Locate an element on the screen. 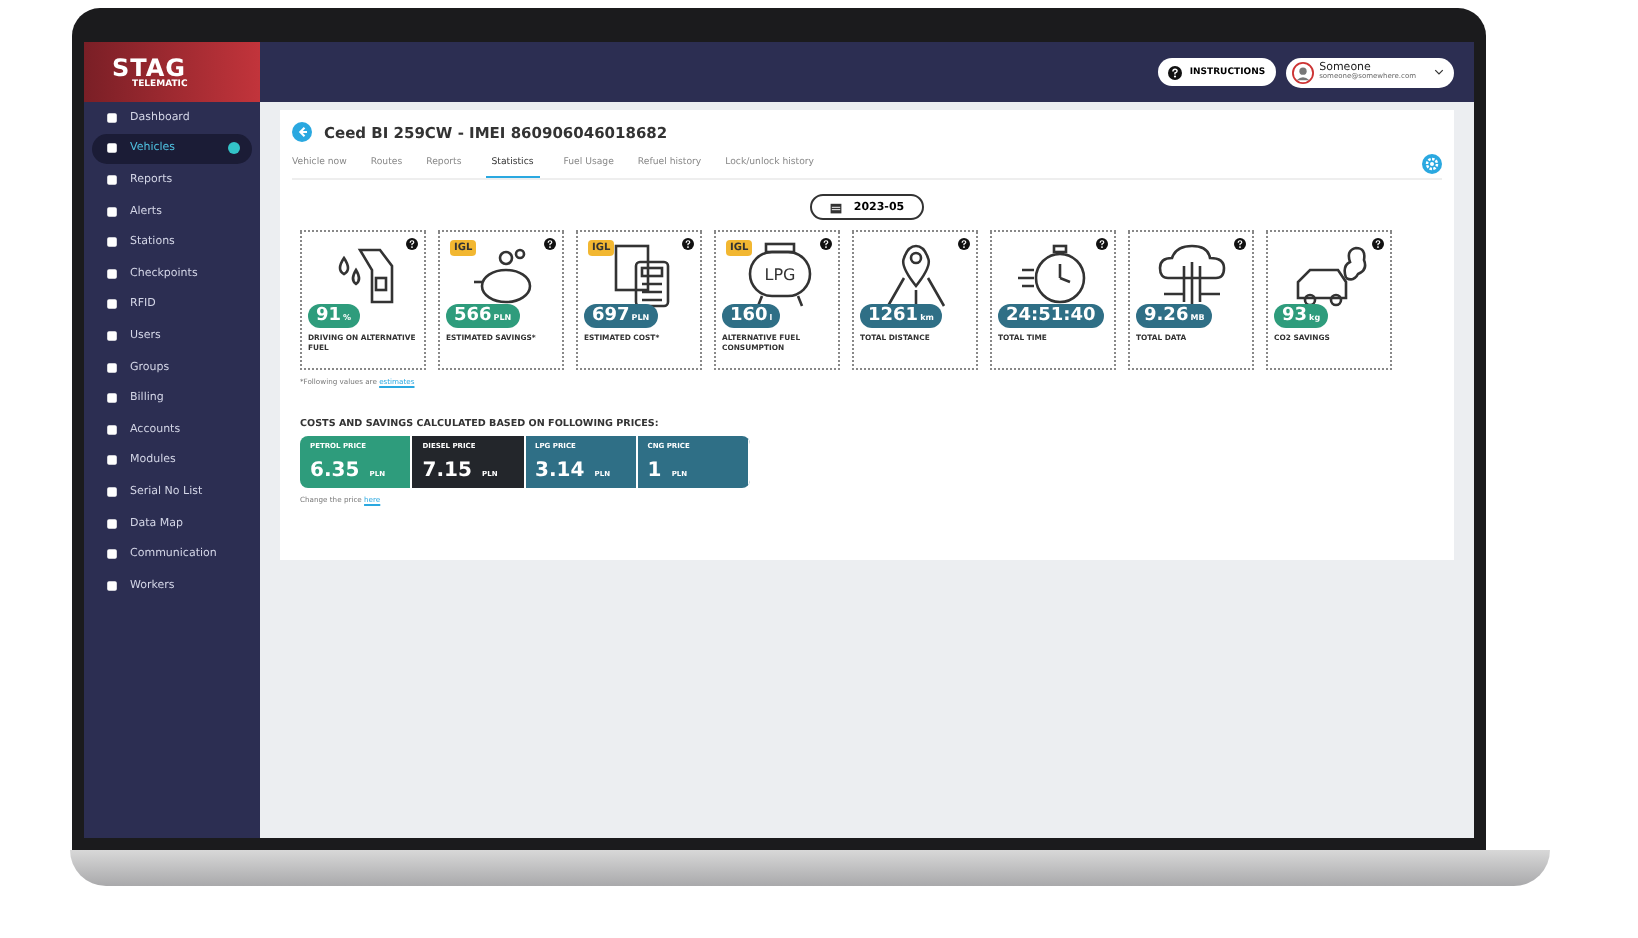  value-pill: 24:51:40 is located at coordinates (1051, 316).